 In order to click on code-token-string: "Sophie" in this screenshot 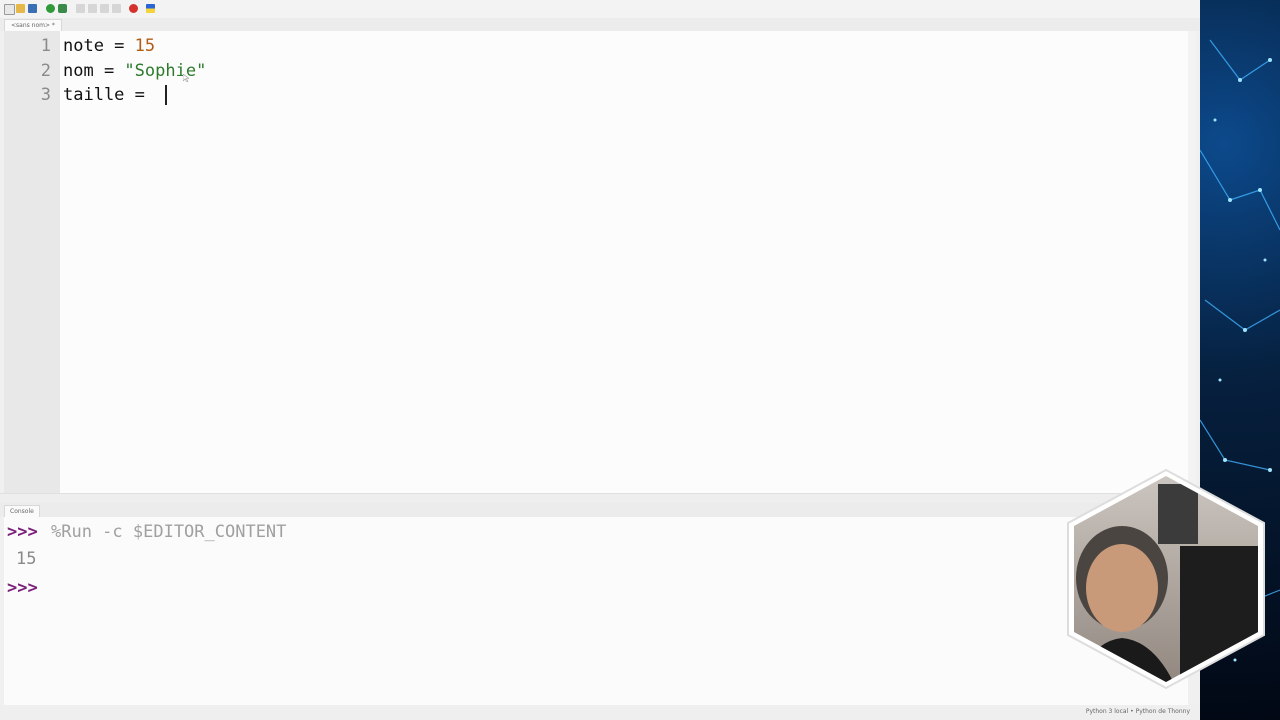, I will do `click(165, 71)`.